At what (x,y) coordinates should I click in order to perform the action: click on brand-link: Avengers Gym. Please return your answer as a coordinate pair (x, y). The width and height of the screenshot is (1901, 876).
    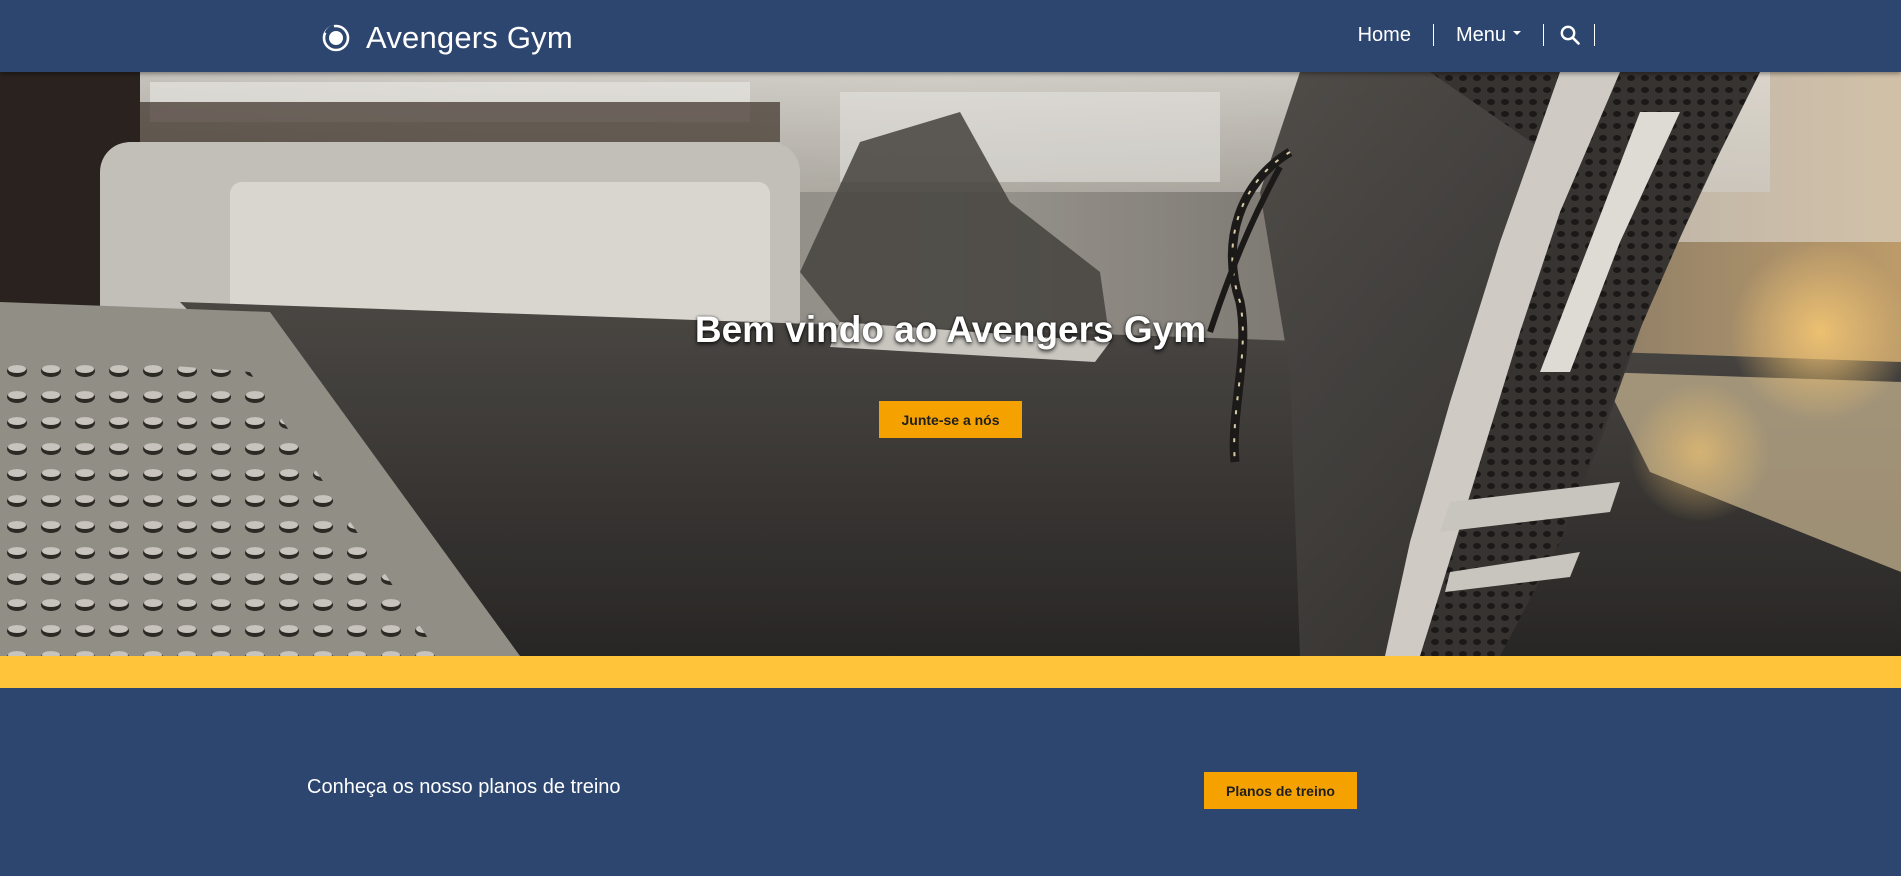
    Looking at the image, I should click on (447, 38).